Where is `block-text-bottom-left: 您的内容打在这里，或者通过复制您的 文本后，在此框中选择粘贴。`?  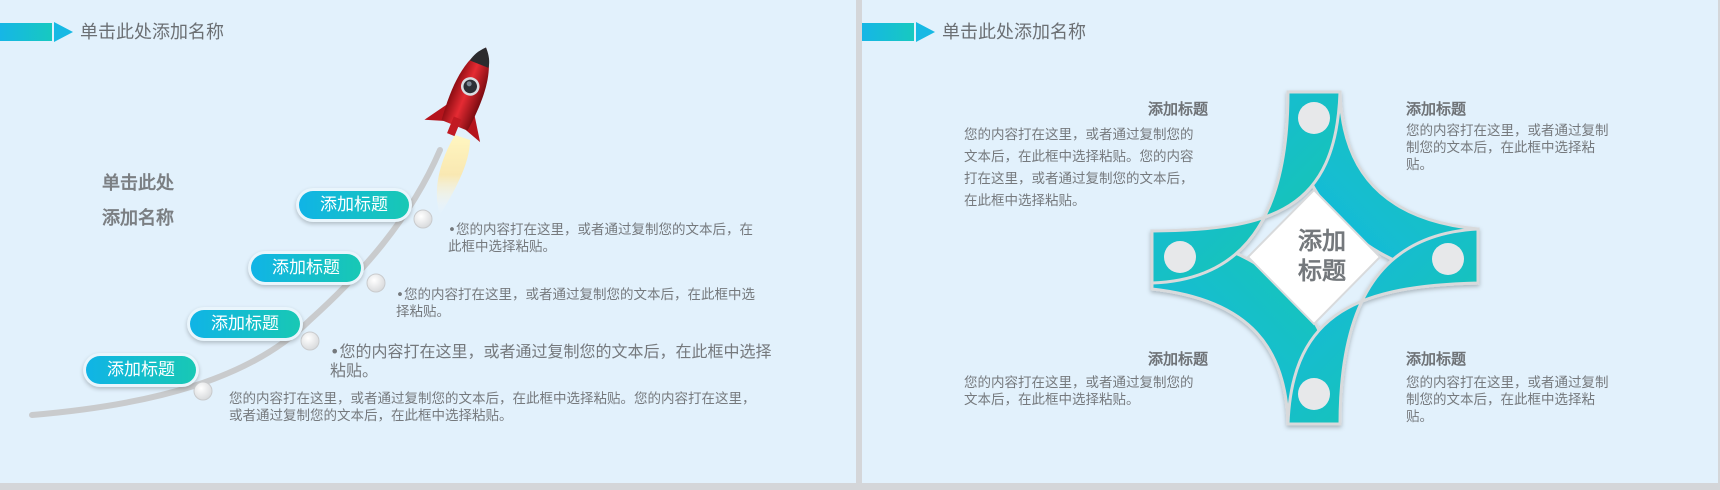
block-text-bottom-left: 您的内容打在这里，或者通过复制您的 文本后，在此框中选择粘贴。 is located at coordinates (1079, 392).